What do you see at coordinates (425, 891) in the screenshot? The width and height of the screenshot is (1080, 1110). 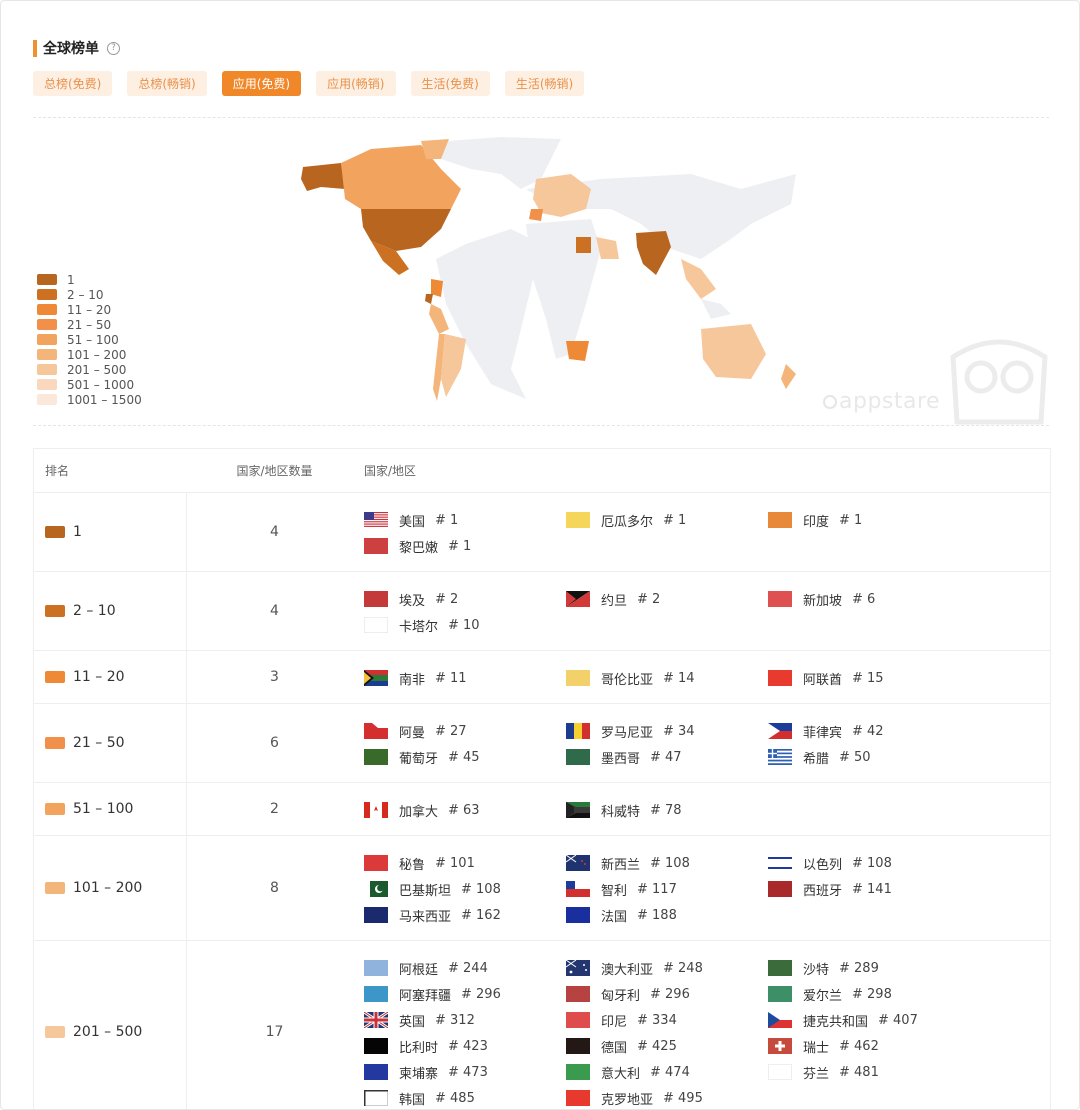 I see `country-name: 巴基斯坦` at bounding box center [425, 891].